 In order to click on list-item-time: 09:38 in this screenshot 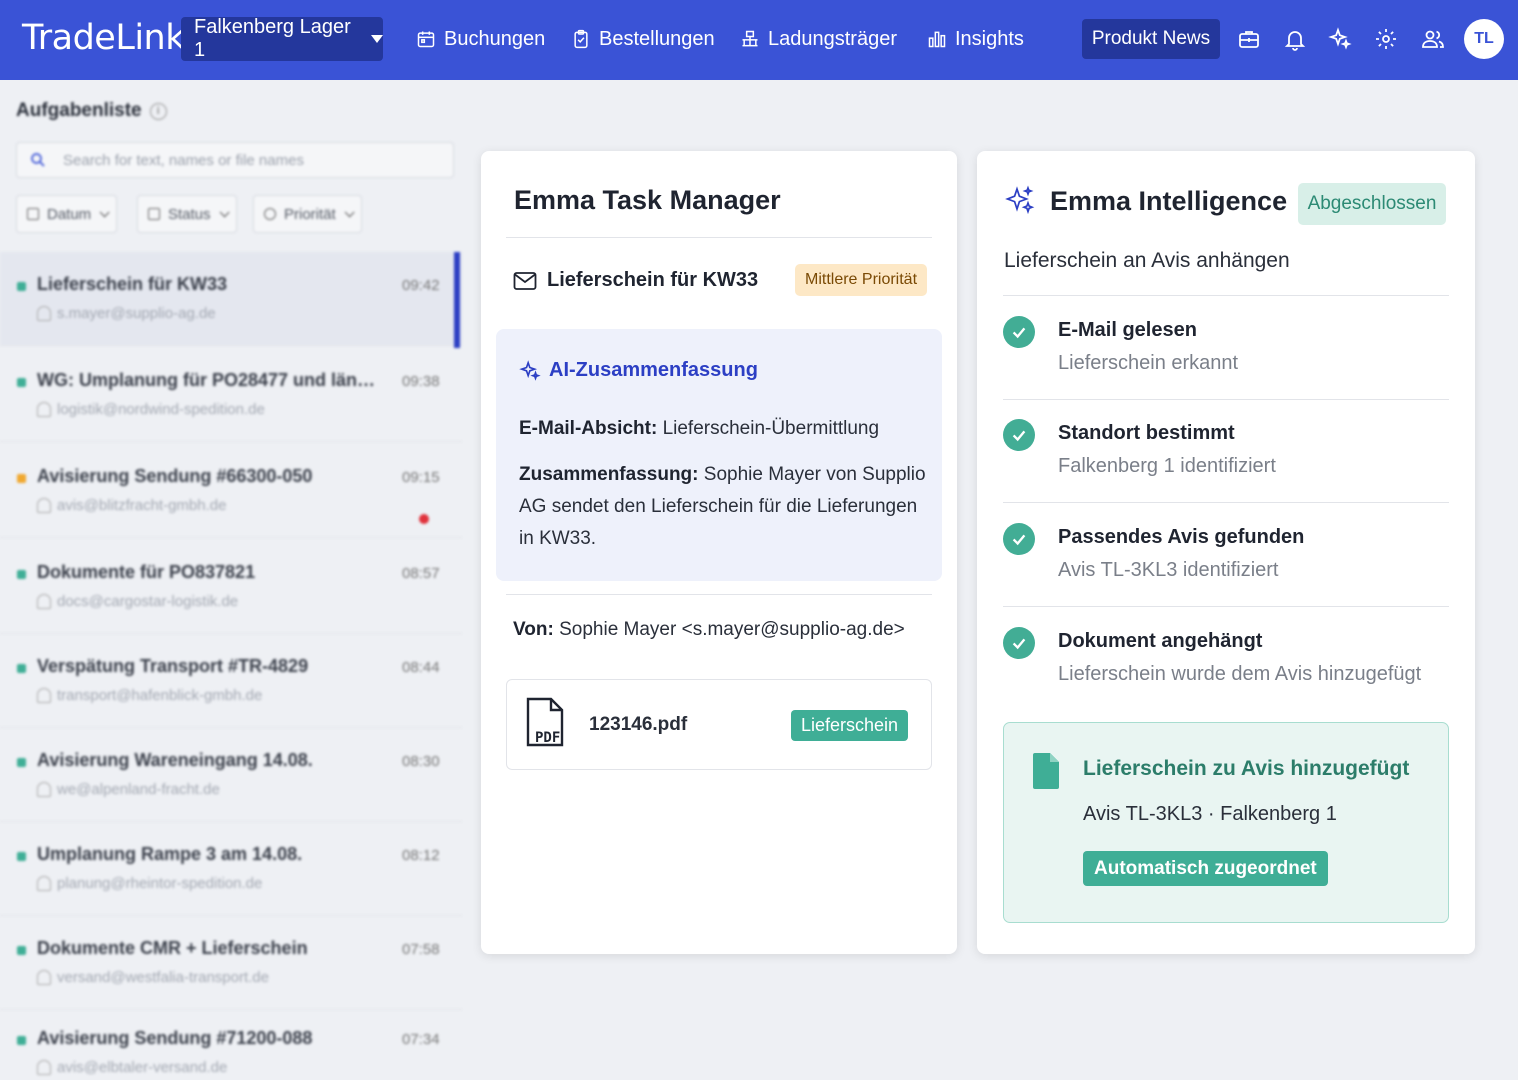, I will do `click(421, 381)`.